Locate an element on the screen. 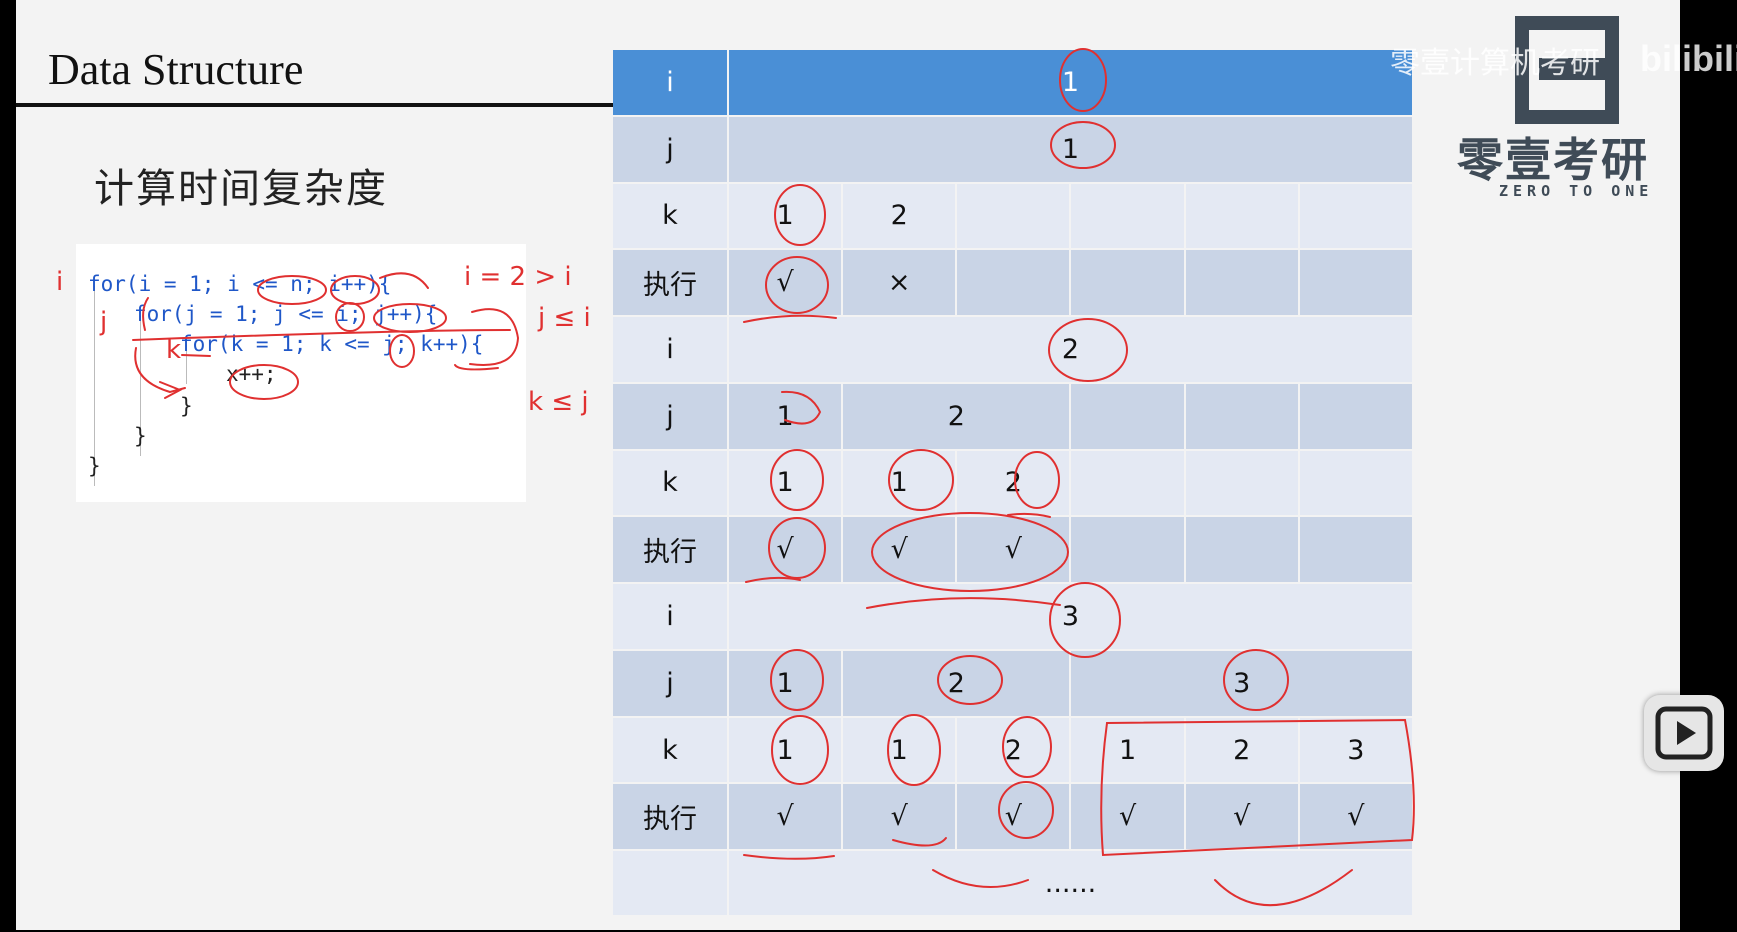  play-icon is located at coordinates (1684, 733).